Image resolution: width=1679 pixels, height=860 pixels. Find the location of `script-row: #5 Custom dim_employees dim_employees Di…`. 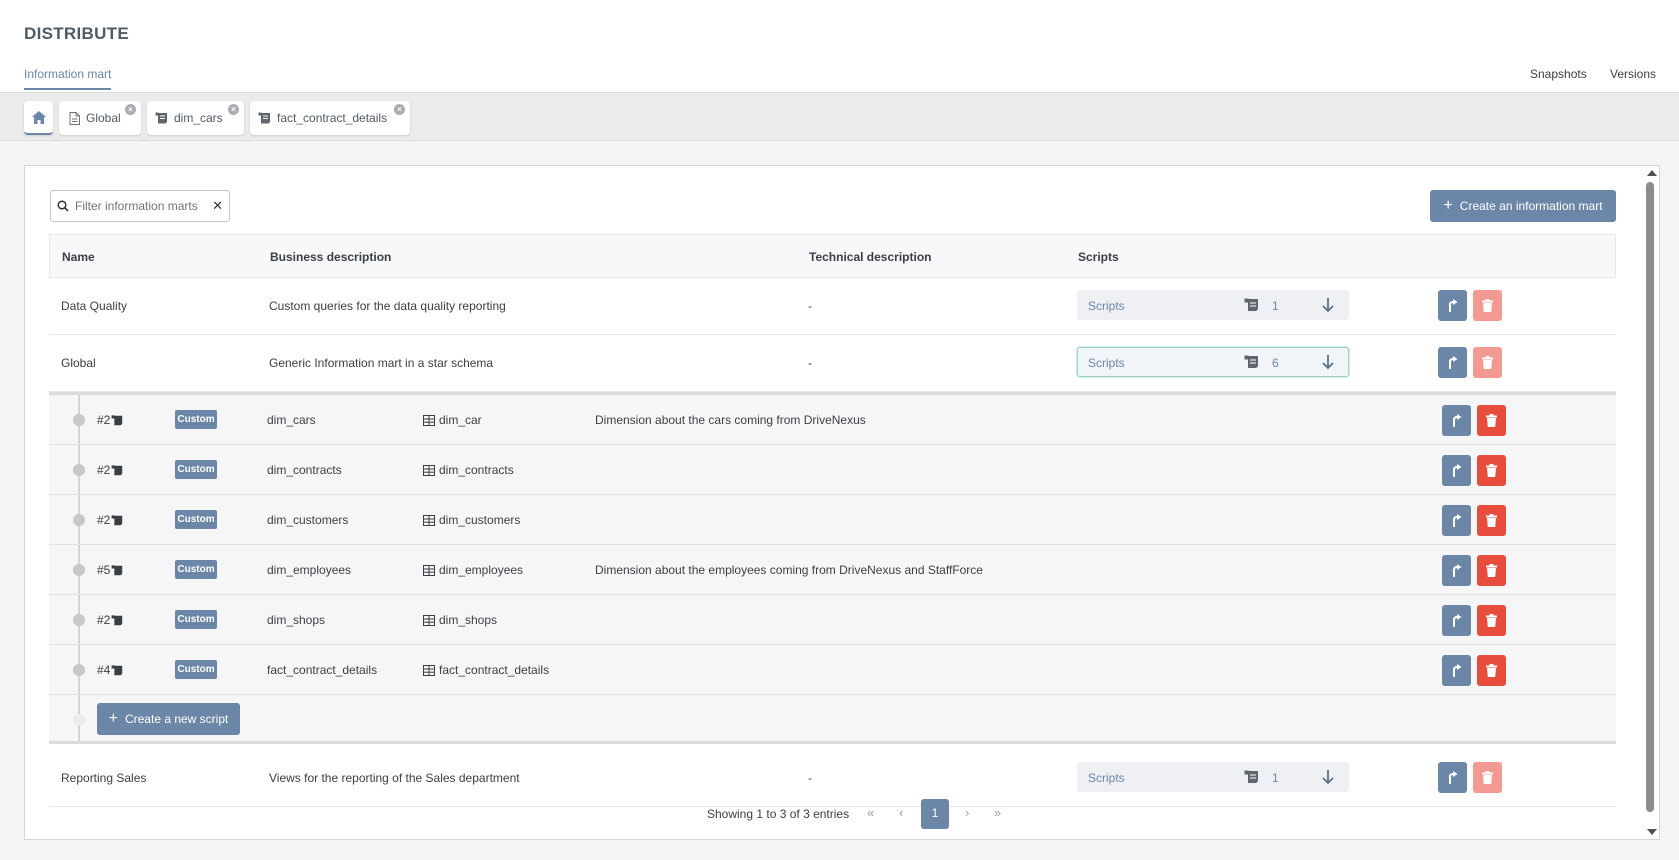

script-row: #5 Custom dim_employees dim_employees Di… is located at coordinates (832, 570).